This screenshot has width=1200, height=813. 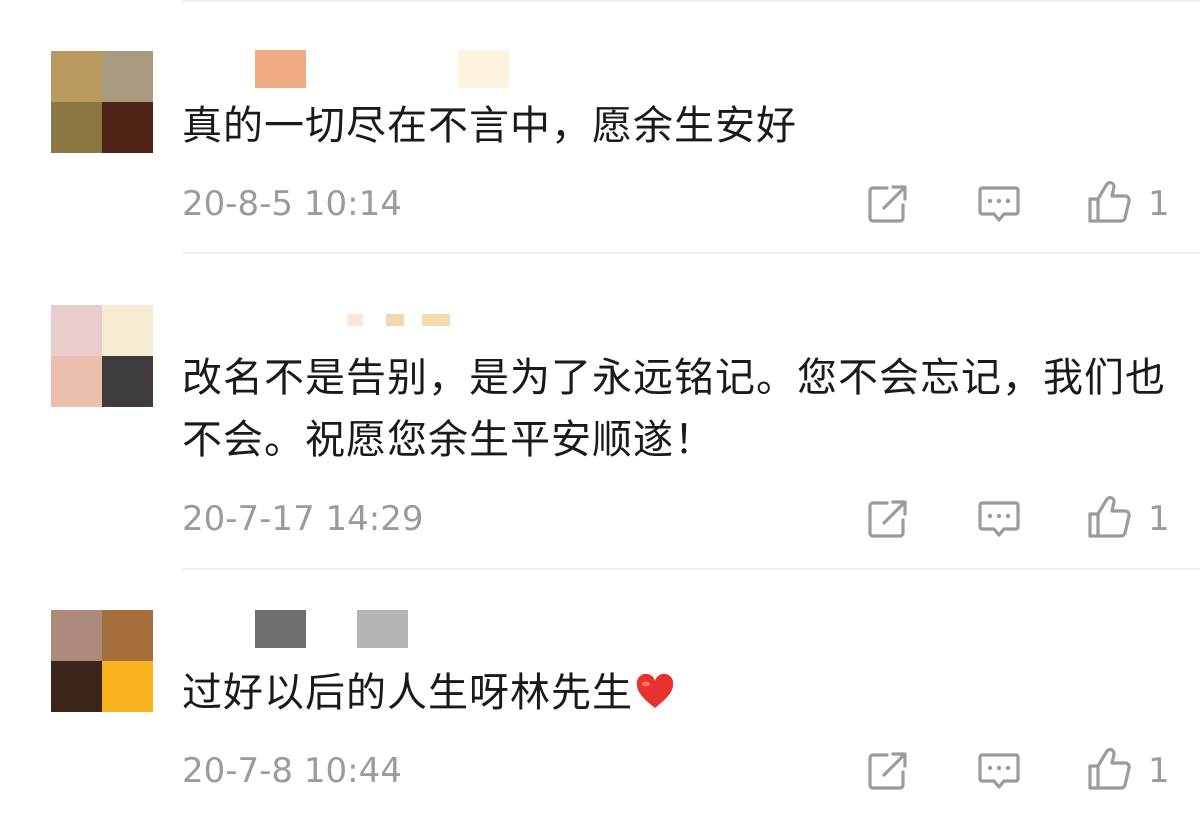 I want to click on comment-text: 过好以后的人生呀林先生, so click(x=677, y=693).